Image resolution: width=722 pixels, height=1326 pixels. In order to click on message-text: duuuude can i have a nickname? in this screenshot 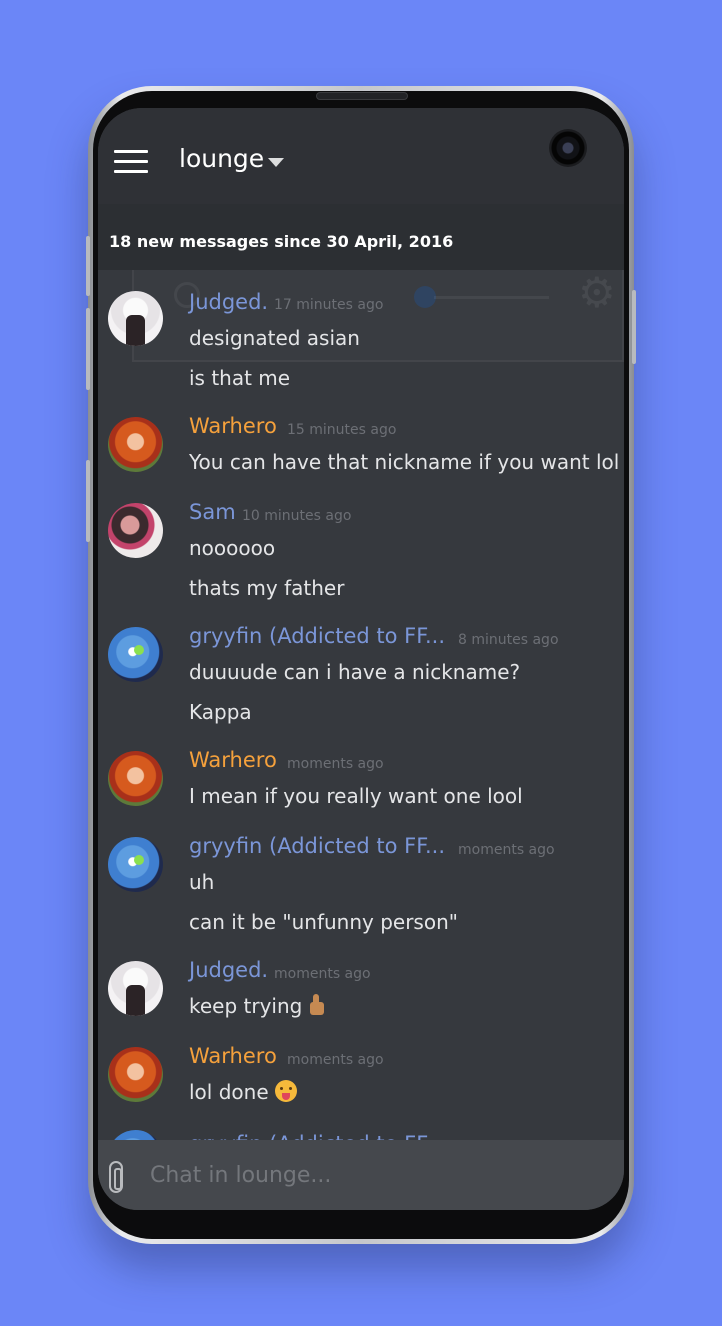, I will do `click(355, 672)`.